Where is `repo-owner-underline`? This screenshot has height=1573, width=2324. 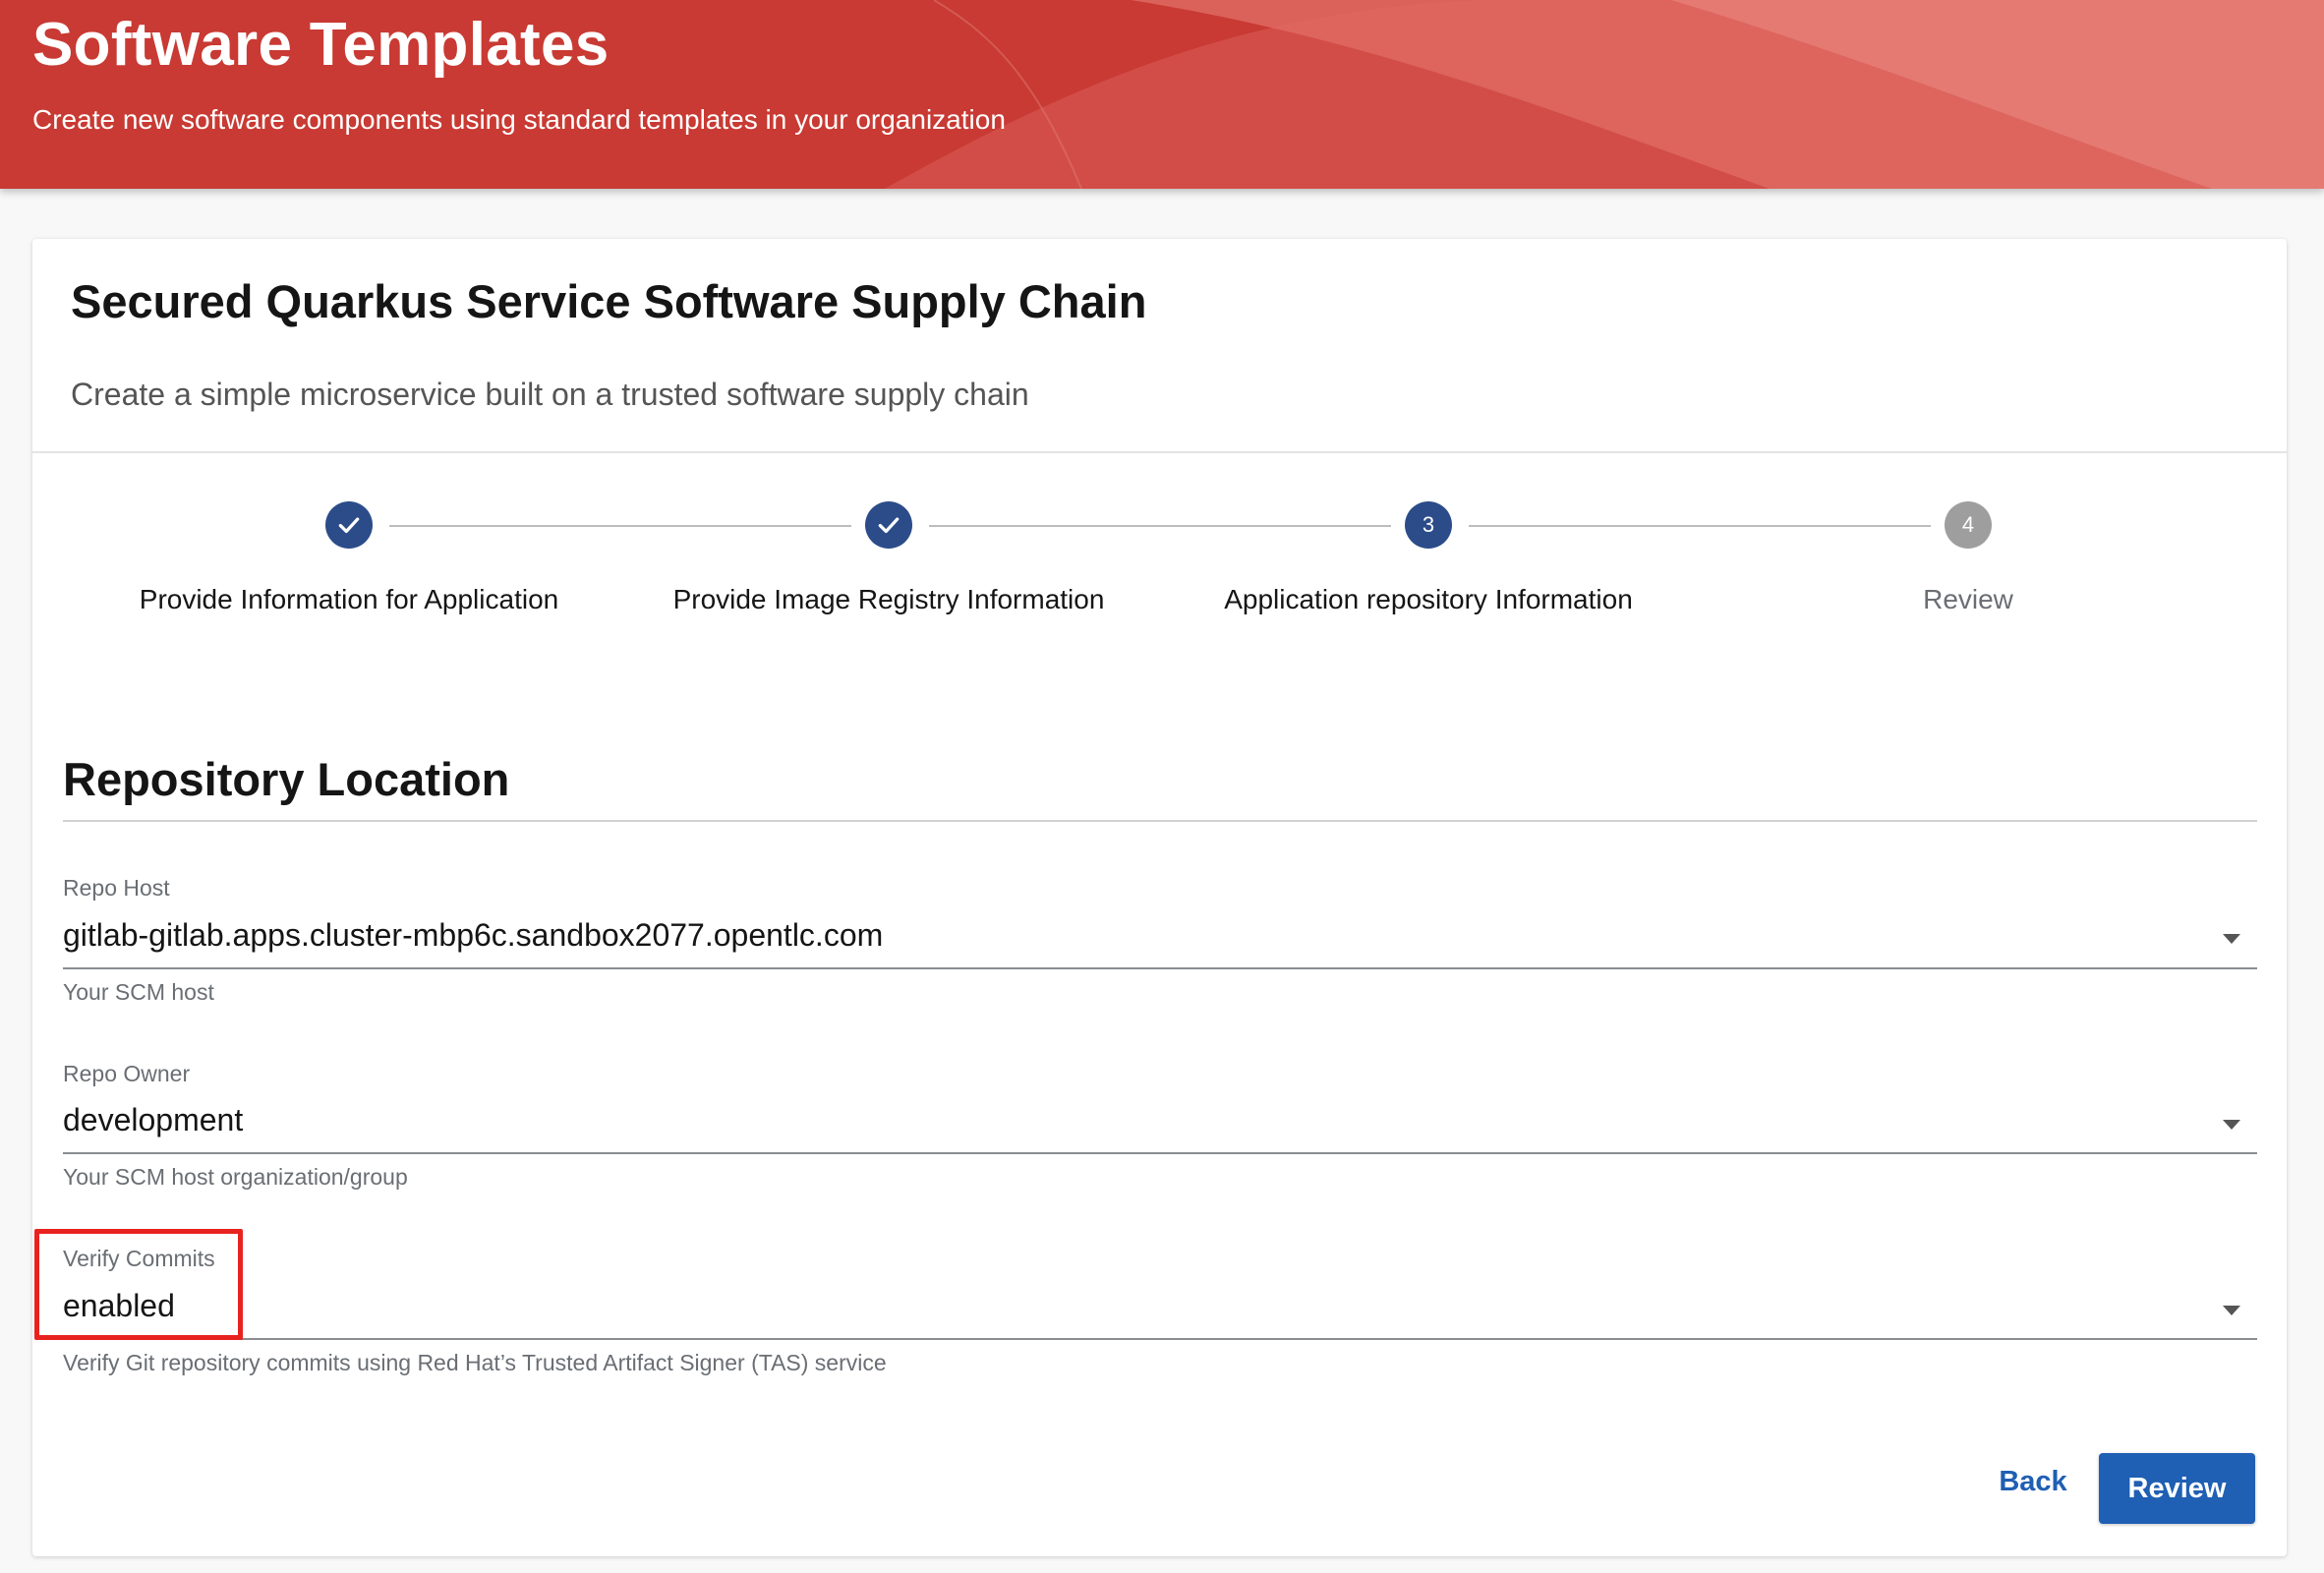
repo-owner-underline is located at coordinates (1160, 1153).